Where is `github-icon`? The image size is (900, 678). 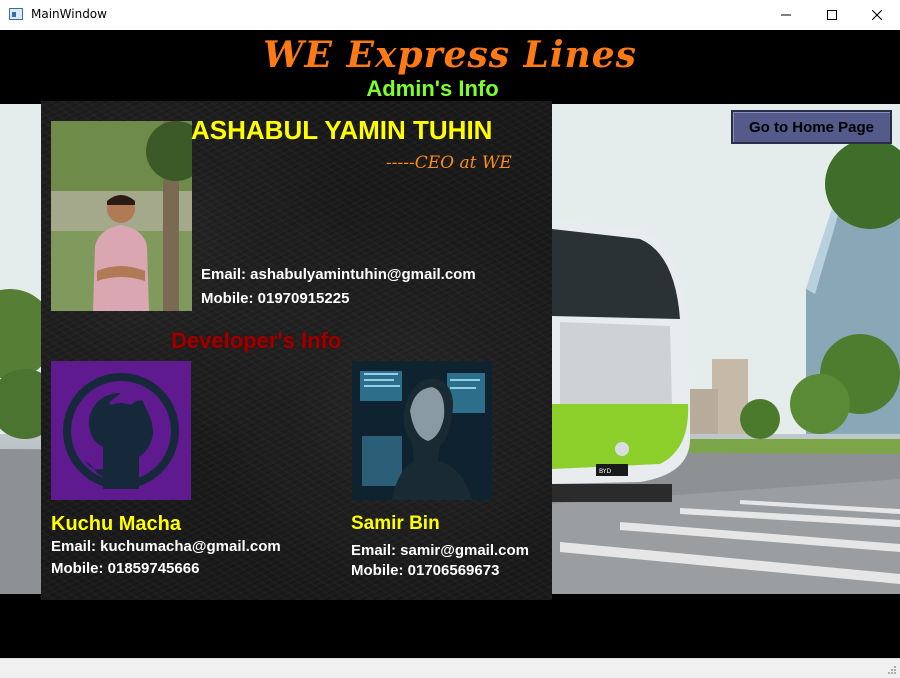
github-icon is located at coordinates (121, 430).